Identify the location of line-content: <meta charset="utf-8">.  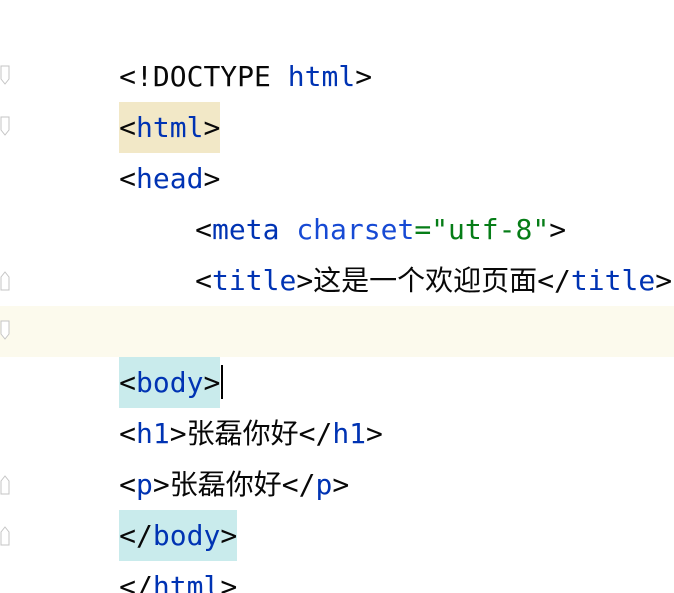
(292, 199).